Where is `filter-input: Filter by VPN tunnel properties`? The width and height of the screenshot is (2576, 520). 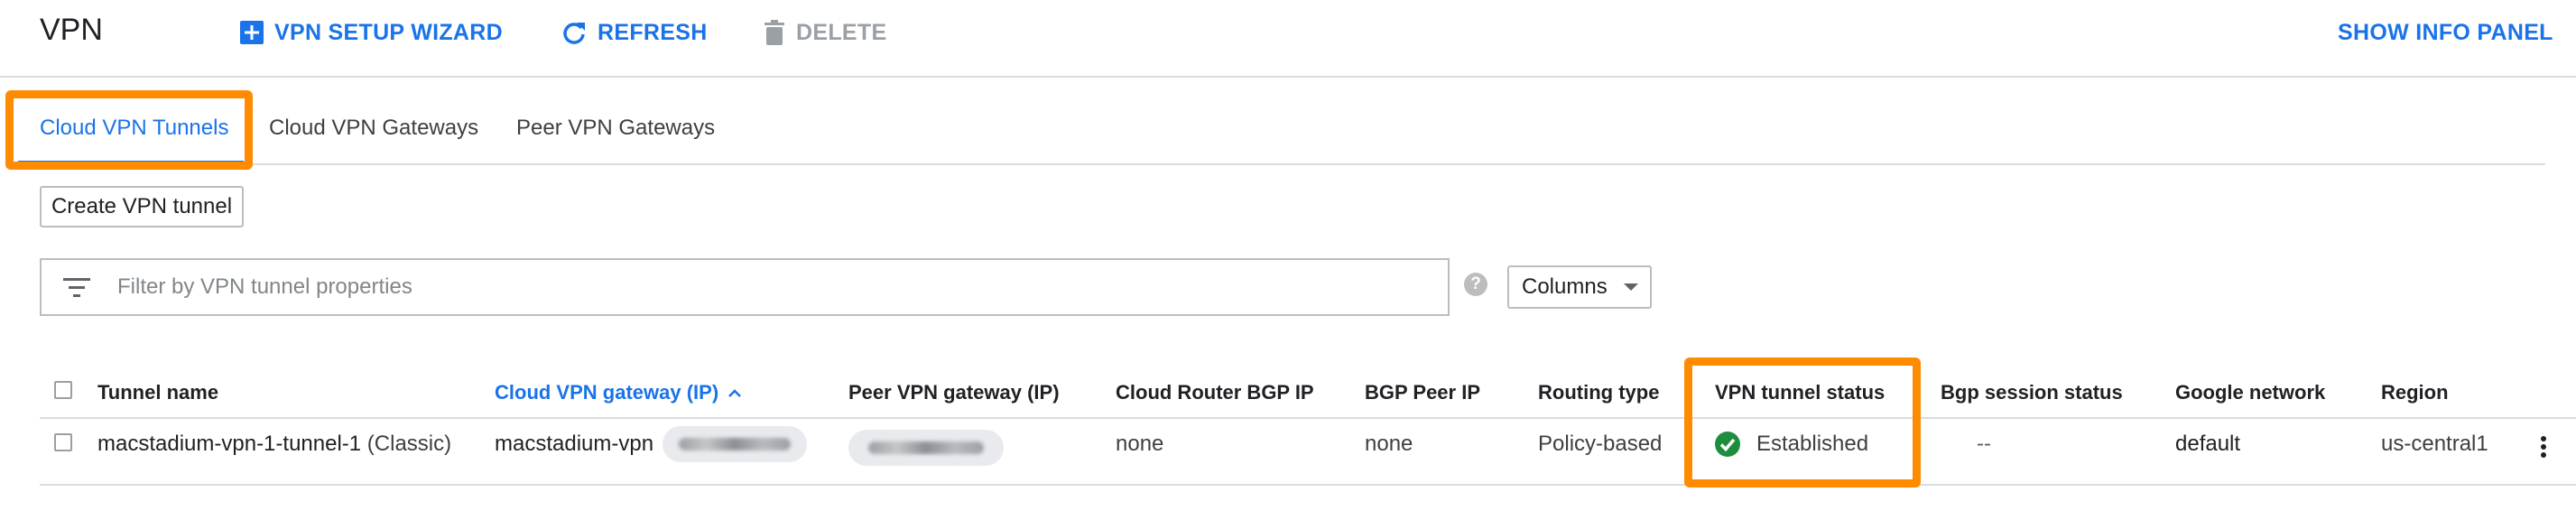 filter-input: Filter by VPN tunnel properties is located at coordinates (264, 287).